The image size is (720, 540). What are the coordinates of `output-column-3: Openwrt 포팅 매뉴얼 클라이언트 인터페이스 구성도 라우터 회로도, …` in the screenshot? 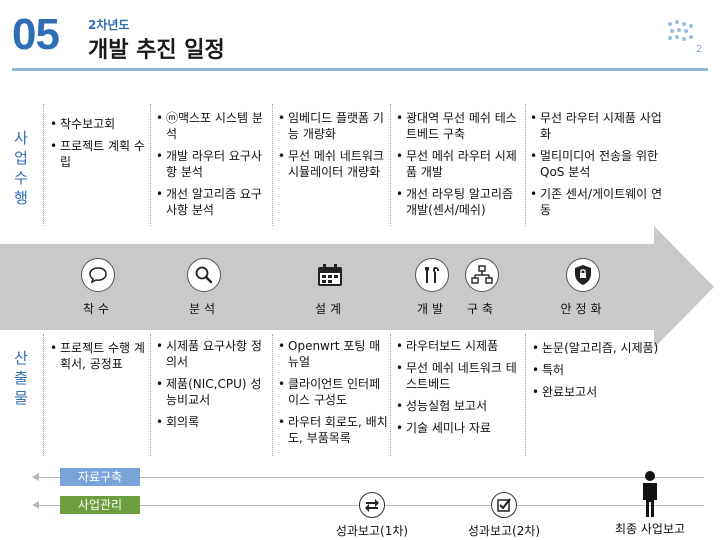 It's located at (333, 395).